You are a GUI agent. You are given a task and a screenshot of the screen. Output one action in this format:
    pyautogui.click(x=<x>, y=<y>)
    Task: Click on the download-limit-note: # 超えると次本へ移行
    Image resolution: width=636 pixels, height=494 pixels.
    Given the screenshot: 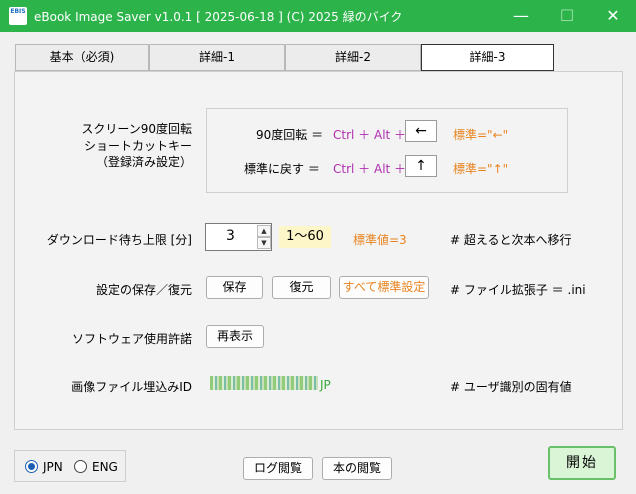 What is the action you would take?
    pyautogui.click(x=511, y=240)
    